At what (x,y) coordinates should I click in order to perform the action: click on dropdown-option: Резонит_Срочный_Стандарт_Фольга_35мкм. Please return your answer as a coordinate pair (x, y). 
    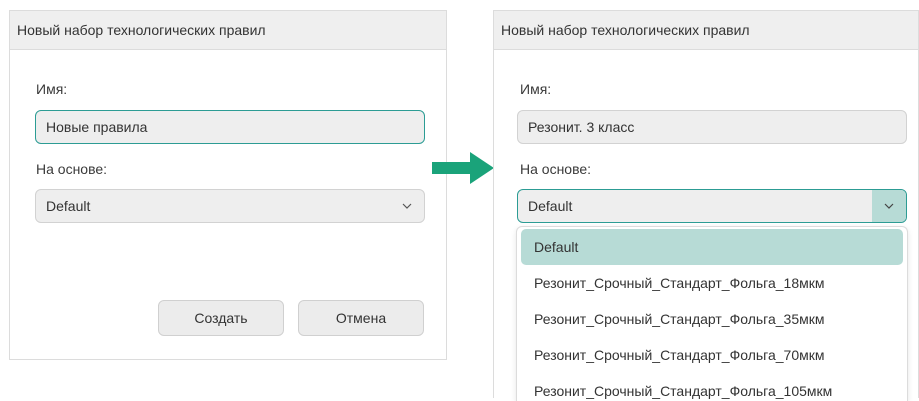
    Looking at the image, I should click on (712, 319).